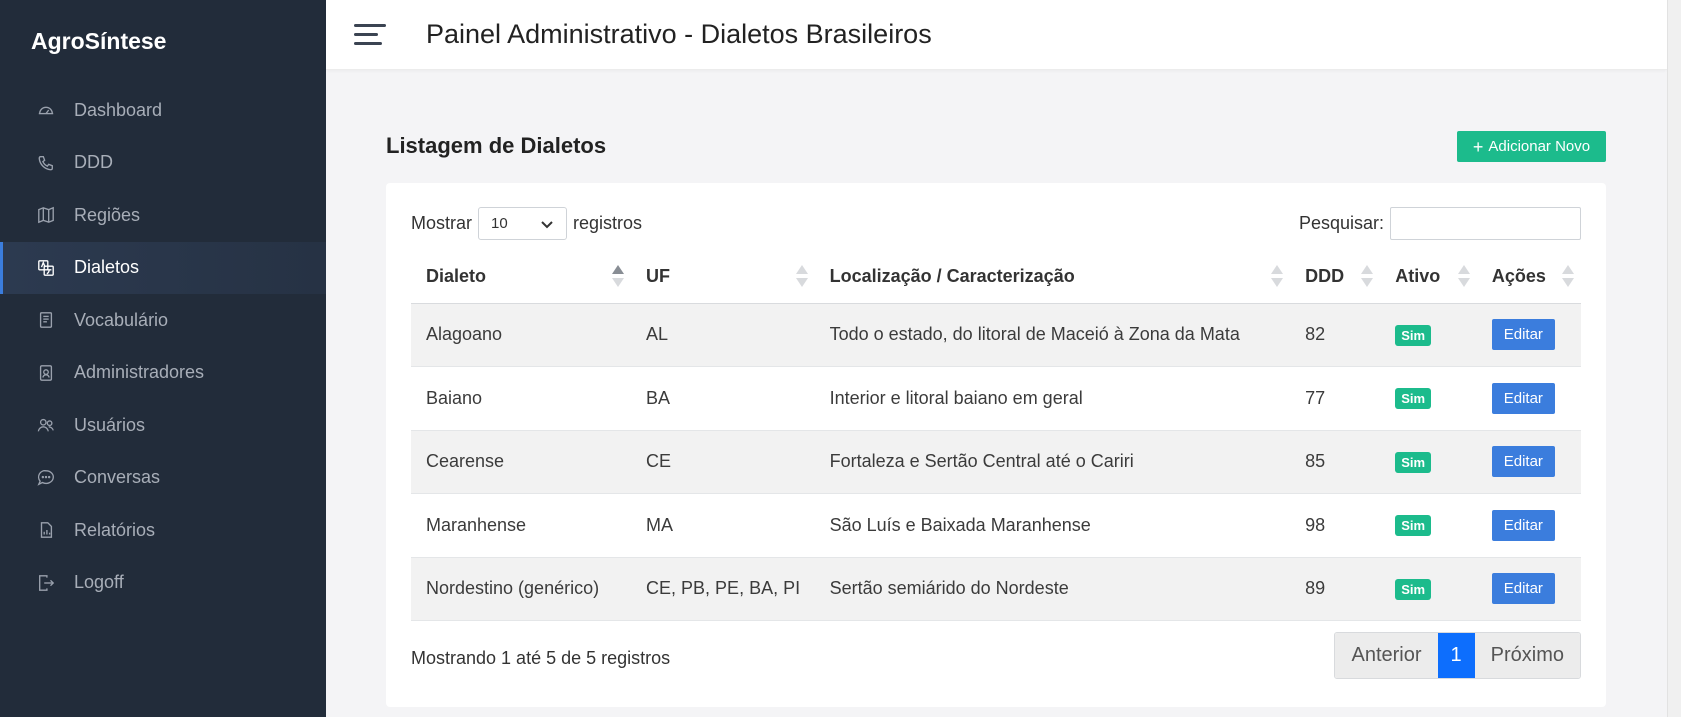  Describe the element at coordinates (110, 424) in the screenshot. I see `sidebar-item-label: Usuários` at that location.